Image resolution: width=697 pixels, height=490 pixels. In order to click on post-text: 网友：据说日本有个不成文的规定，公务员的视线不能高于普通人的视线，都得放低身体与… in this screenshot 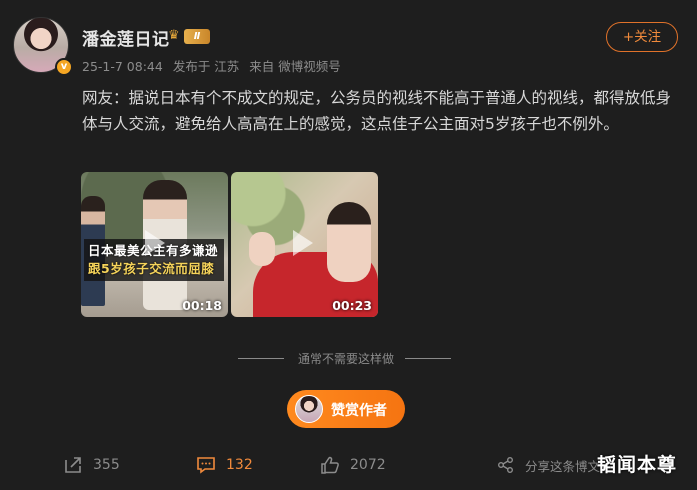, I will do `click(377, 111)`.